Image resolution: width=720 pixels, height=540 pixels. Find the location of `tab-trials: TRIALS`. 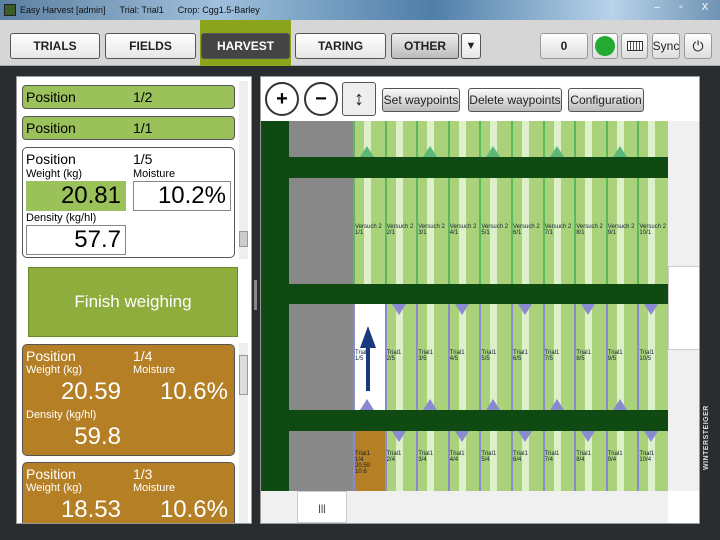

tab-trials: TRIALS is located at coordinates (55, 46).